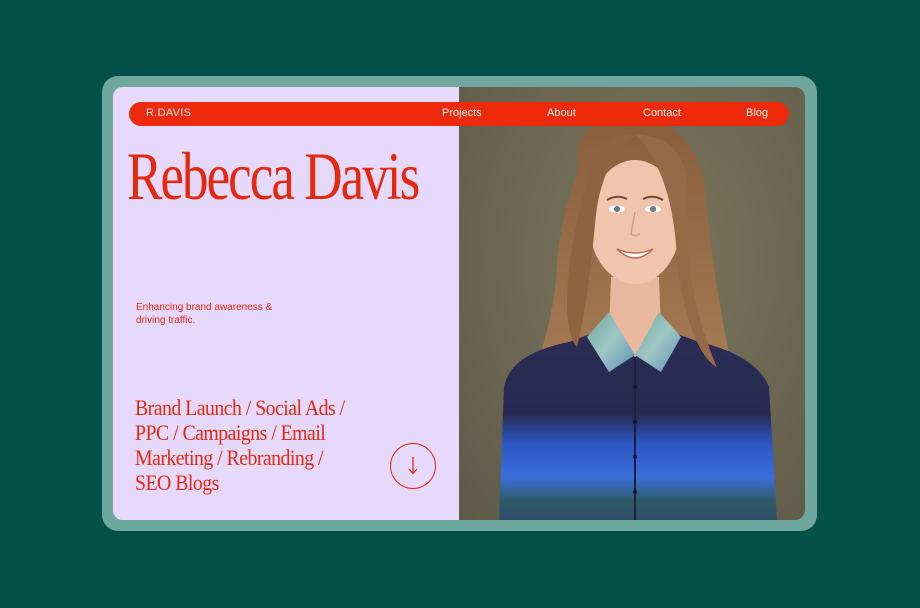 The height and width of the screenshot is (608, 920). I want to click on hero-name-heading: Rebecca Davis, so click(273, 176).